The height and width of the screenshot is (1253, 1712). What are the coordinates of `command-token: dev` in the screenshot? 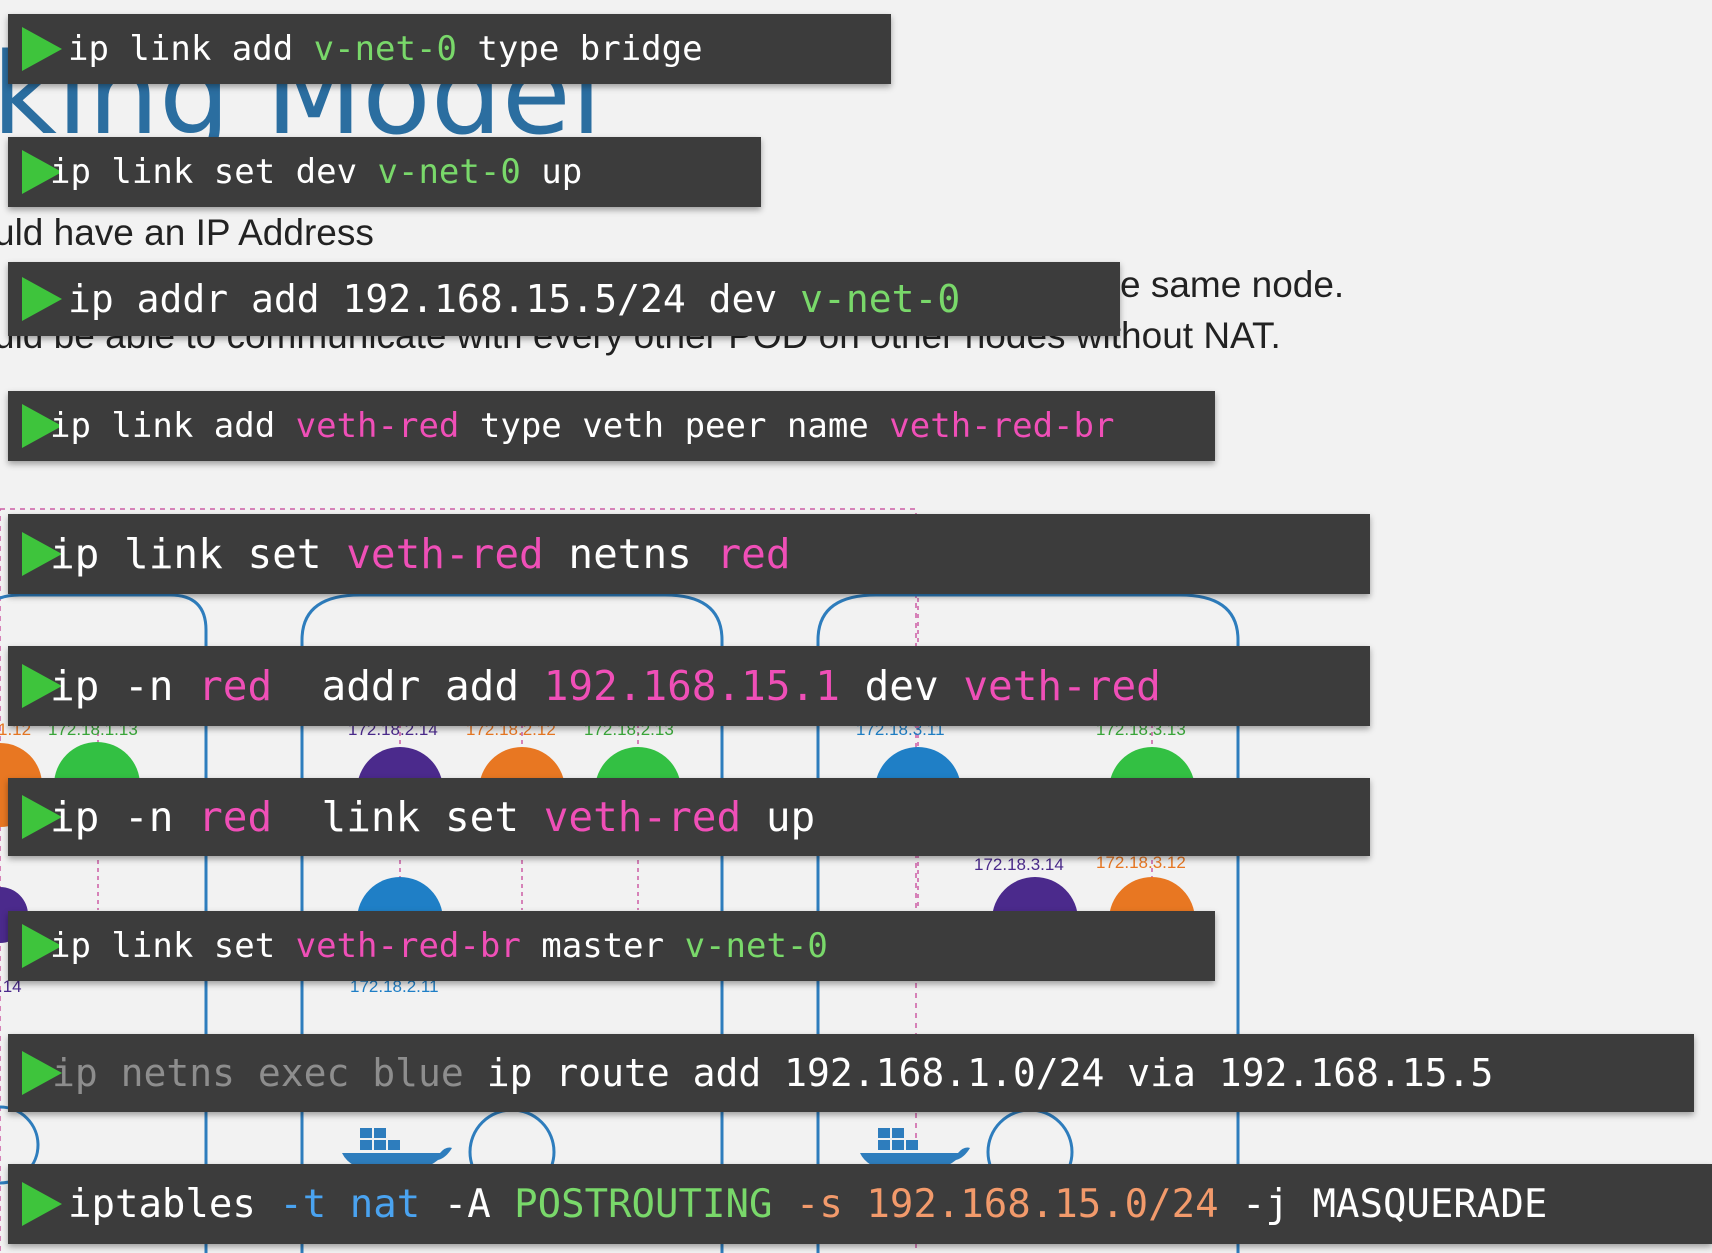 It's located at (901, 686).